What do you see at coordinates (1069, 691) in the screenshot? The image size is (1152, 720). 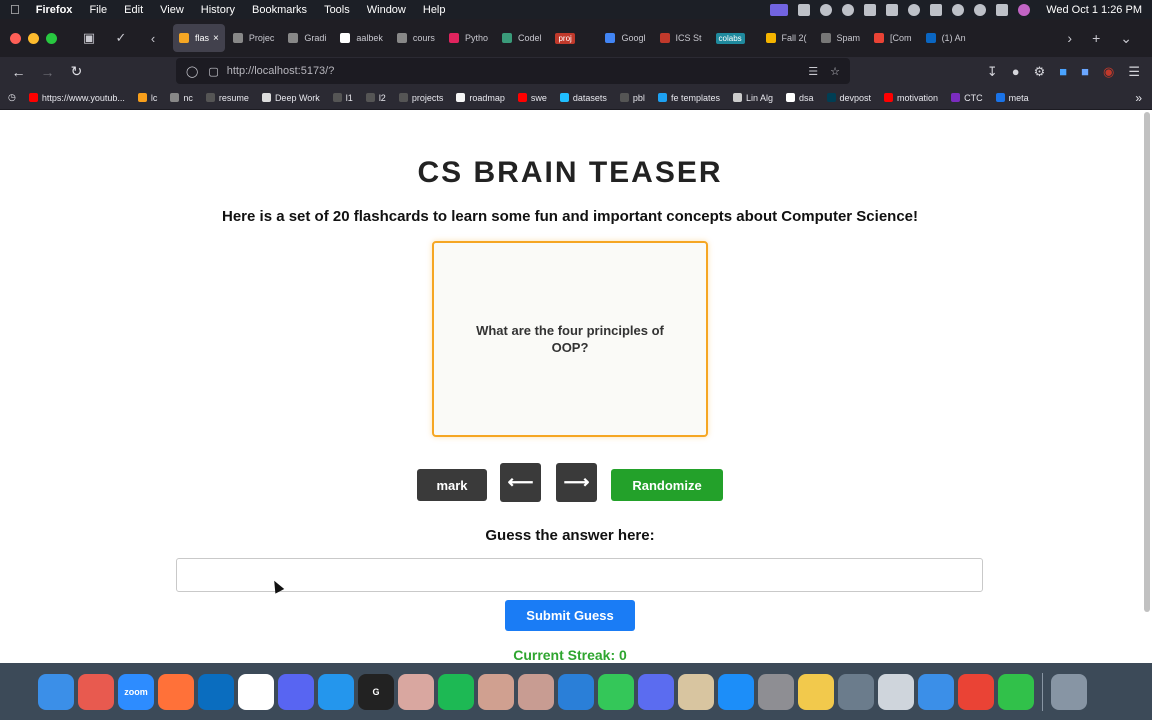 I see `trash-icon` at bounding box center [1069, 691].